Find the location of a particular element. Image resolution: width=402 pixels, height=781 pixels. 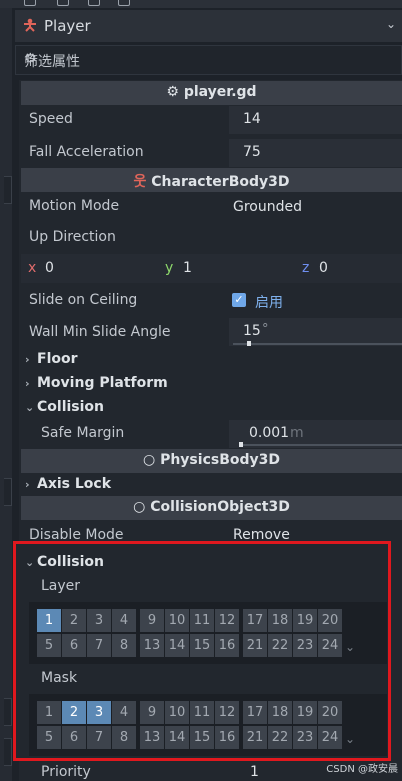

z-axis-label: z is located at coordinates (306, 268).